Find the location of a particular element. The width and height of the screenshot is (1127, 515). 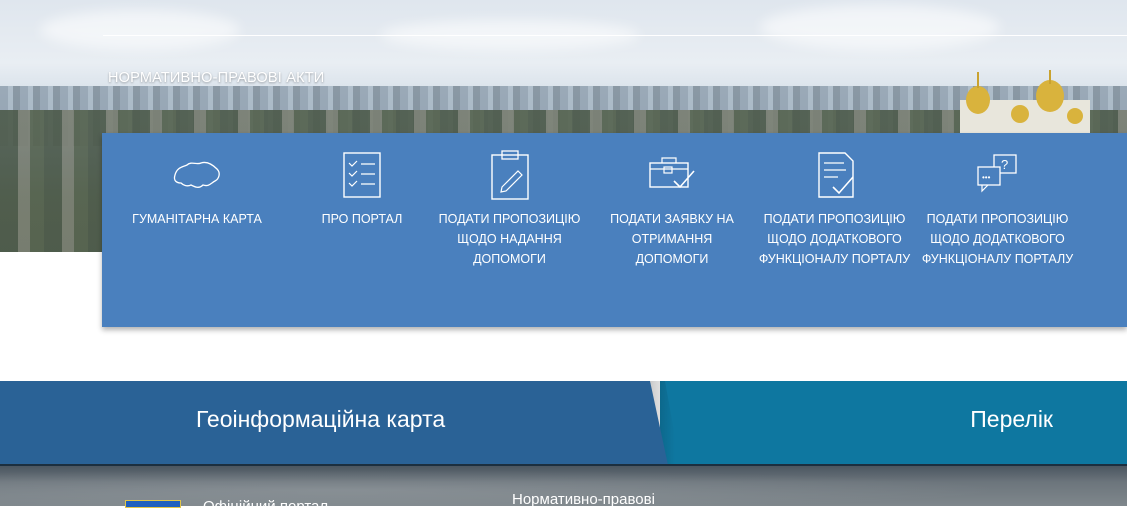

menu-item-label: ПОДАТИ ПРОПОЗИЦІЮ ЩОДО НАДАННЯ ДОПОМОГИ is located at coordinates (509, 239).